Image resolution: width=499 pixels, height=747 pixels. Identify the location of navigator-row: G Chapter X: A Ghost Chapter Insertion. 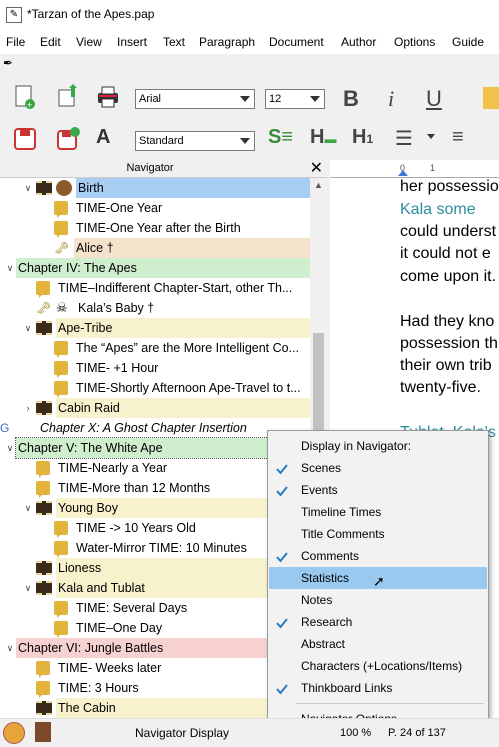
(155, 428).